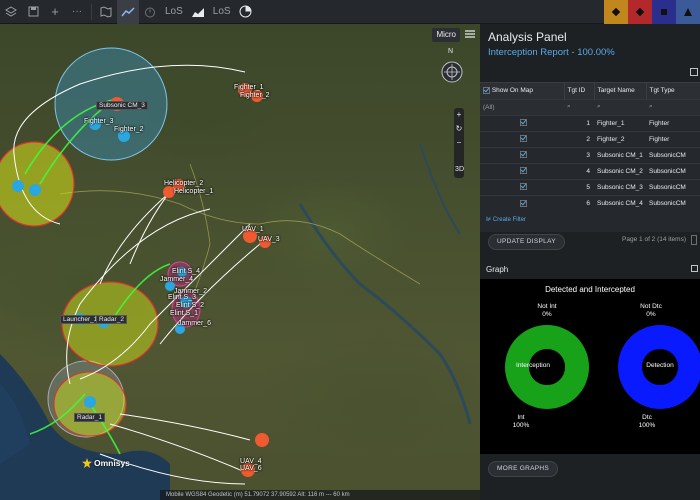 This screenshot has height=500, width=700. I want to click on line-chart-icon, so click(128, 12).